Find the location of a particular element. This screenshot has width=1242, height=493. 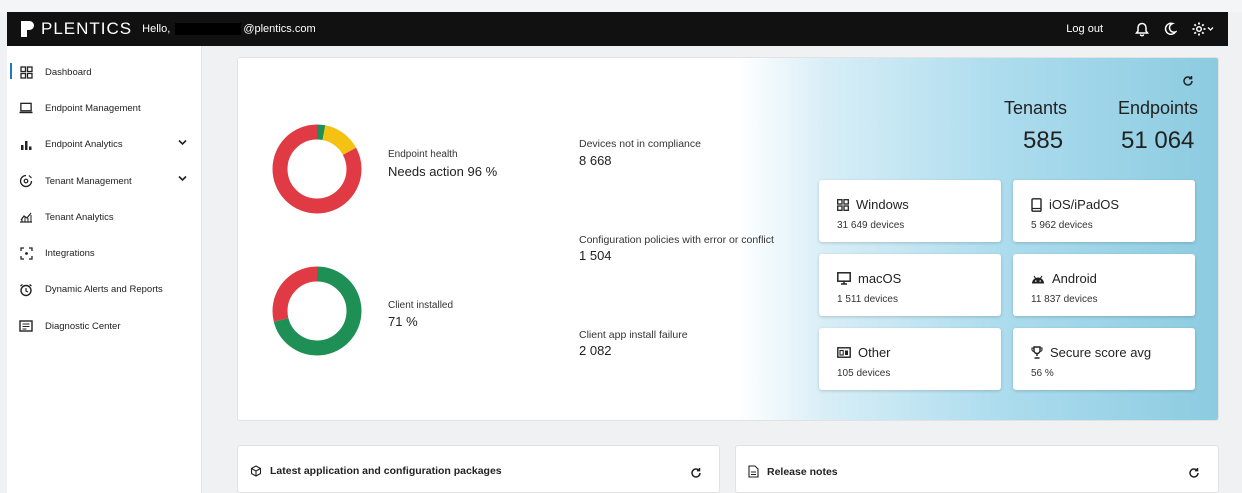

tile-title: Windows is located at coordinates (873, 204).